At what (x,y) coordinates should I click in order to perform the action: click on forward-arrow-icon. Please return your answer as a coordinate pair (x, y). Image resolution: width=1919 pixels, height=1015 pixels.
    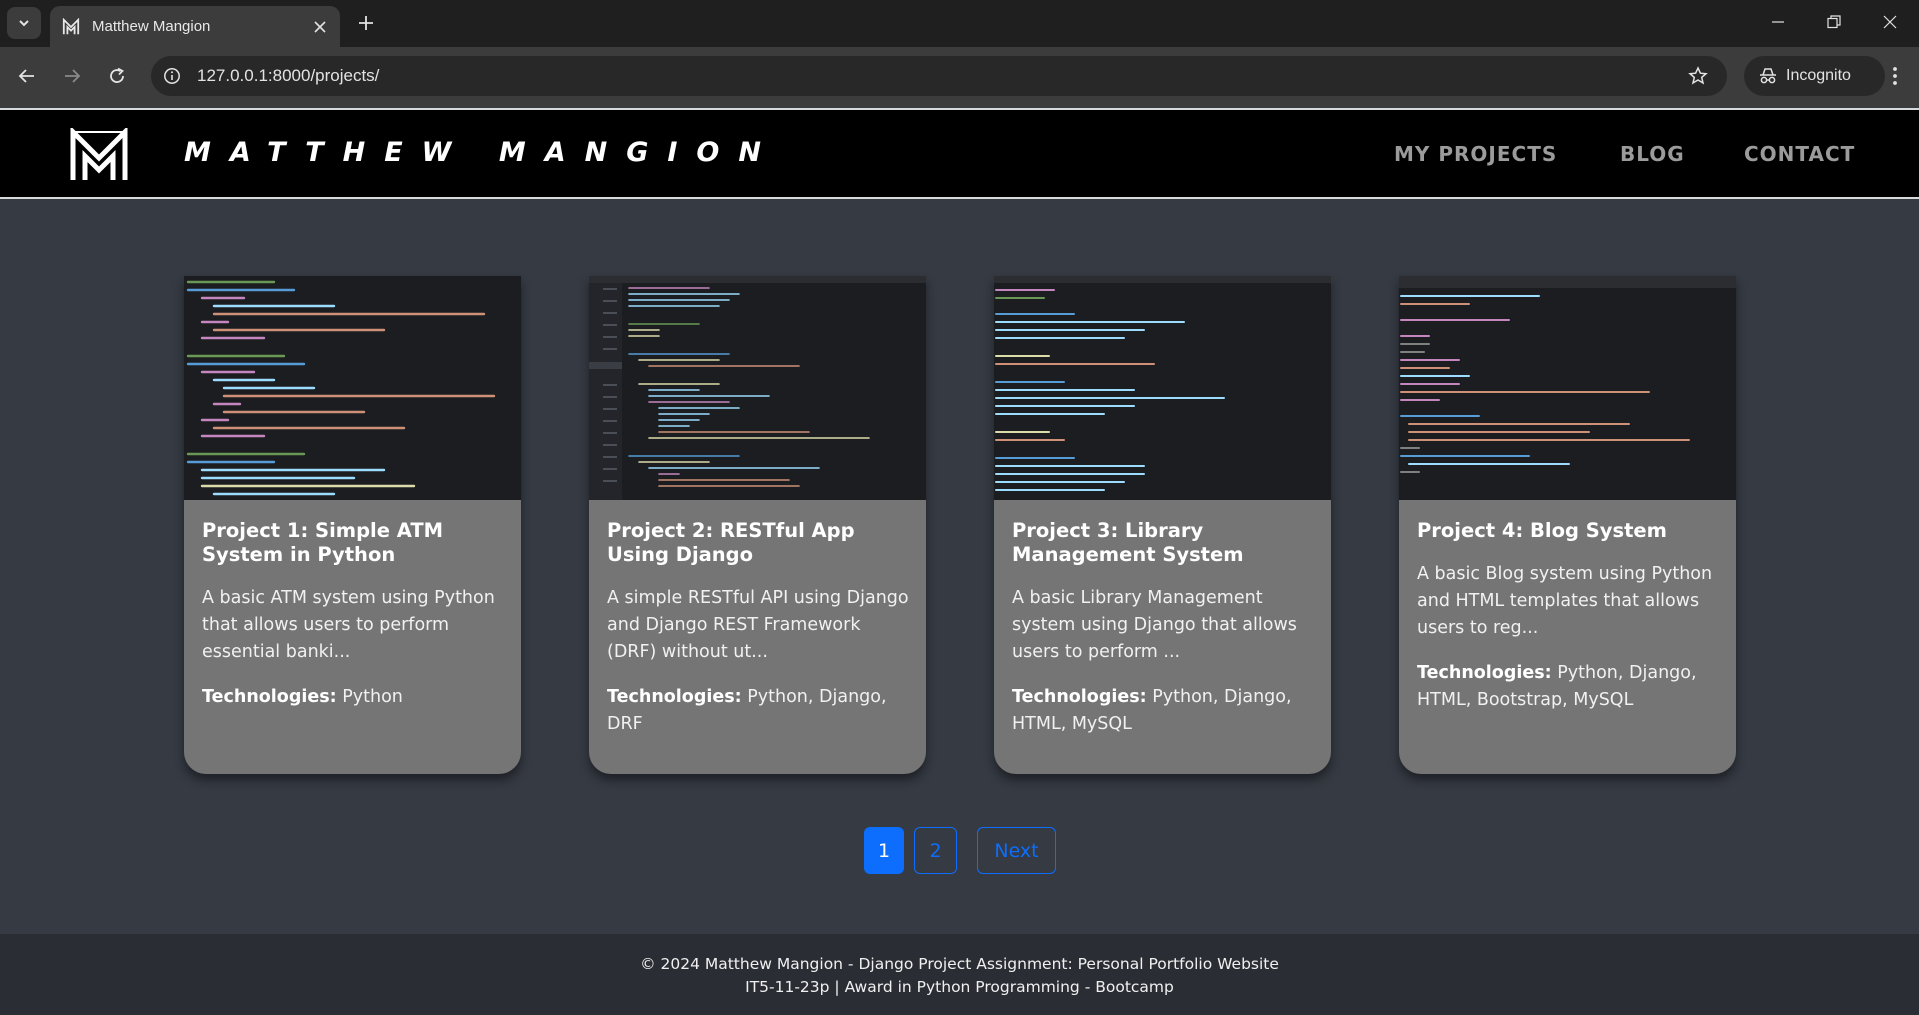
    Looking at the image, I should click on (72, 76).